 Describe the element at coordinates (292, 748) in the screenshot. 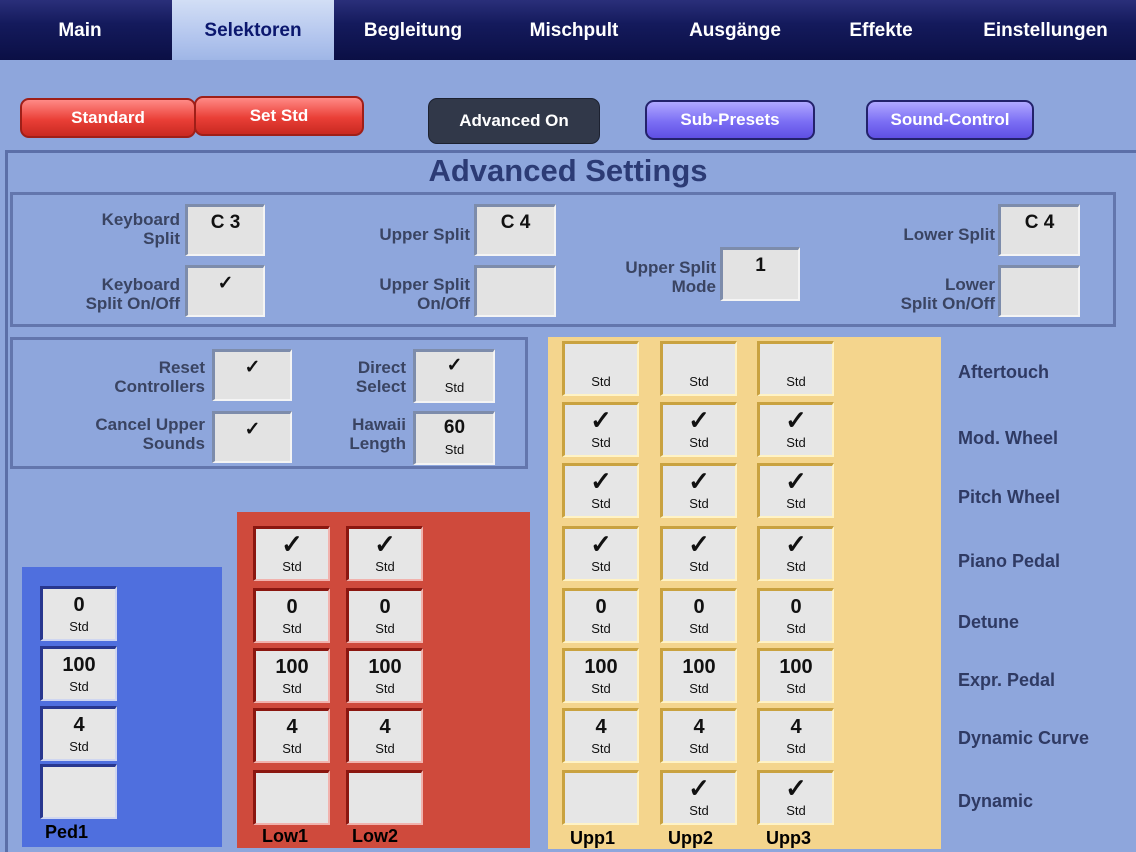

I see `low1-cell-sub: Std` at that location.